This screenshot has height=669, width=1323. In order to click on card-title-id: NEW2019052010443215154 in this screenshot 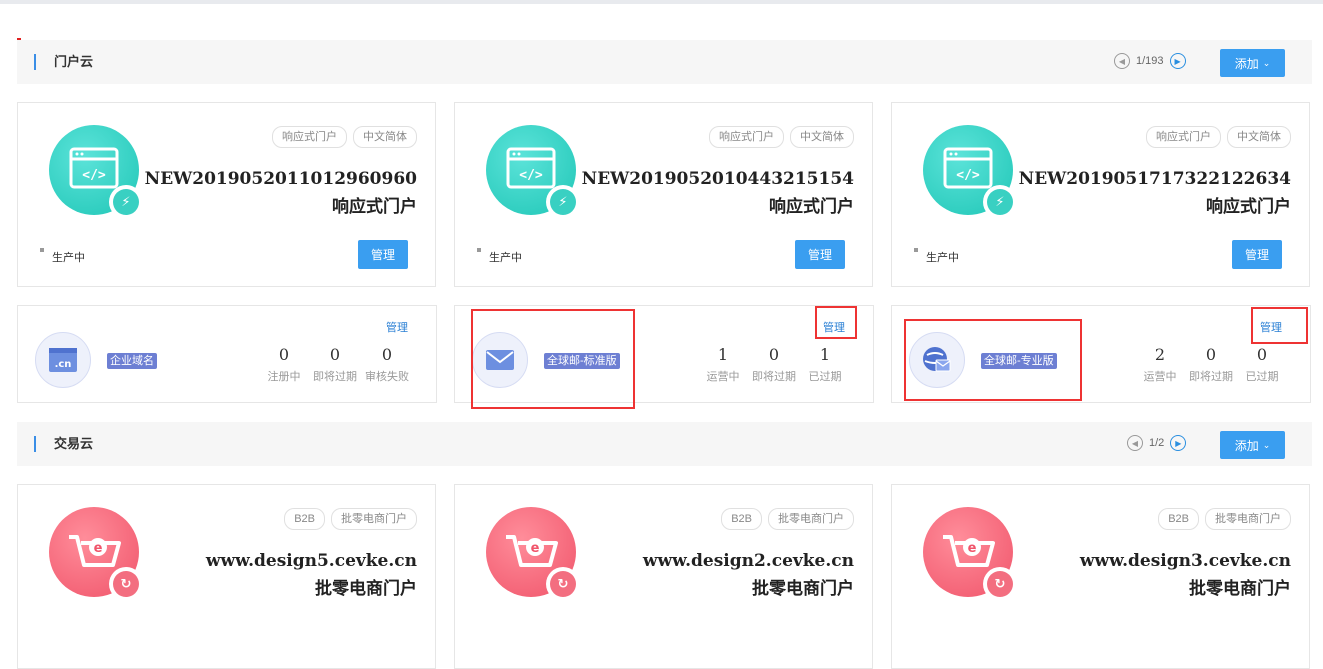, I will do `click(717, 179)`.